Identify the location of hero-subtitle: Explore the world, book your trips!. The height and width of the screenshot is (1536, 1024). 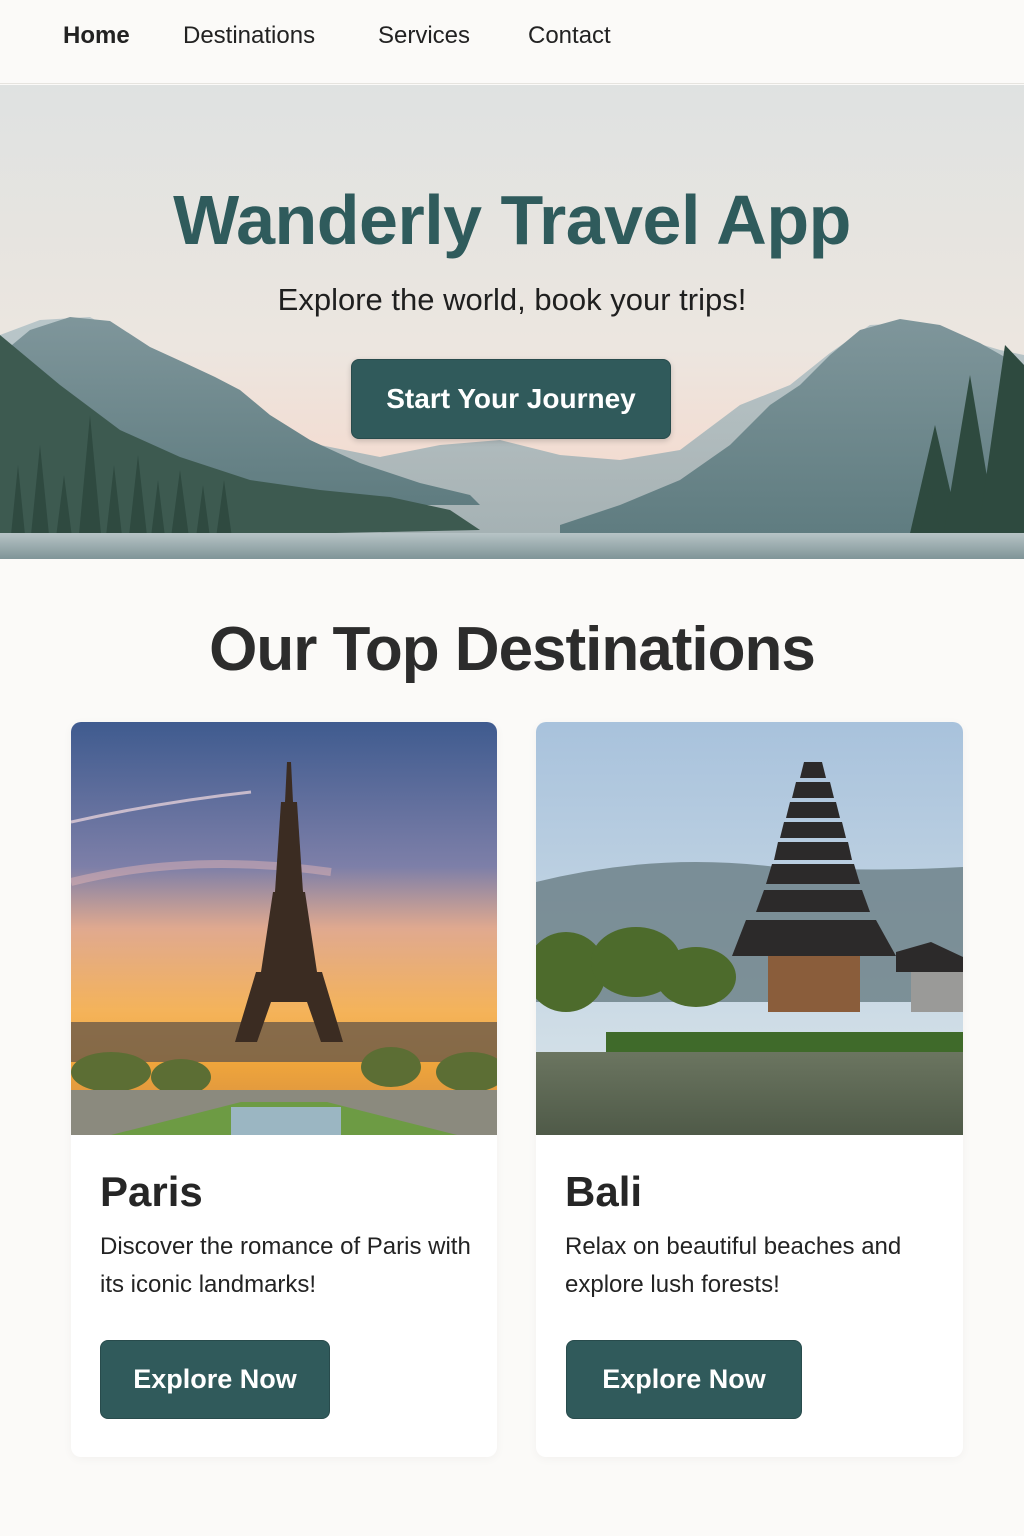
(512, 299).